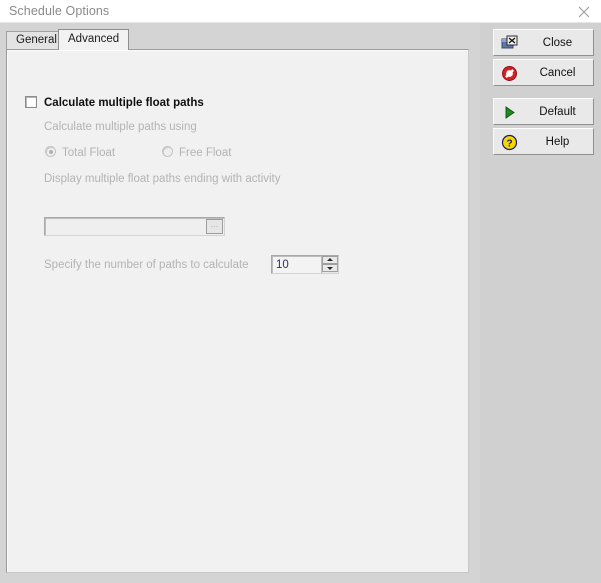 Image resolution: width=601 pixels, height=583 pixels. What do you see at coordinates (557, 42) in the screenshot?
I see `close-button-label: Close` at bounding box center [557, 42].